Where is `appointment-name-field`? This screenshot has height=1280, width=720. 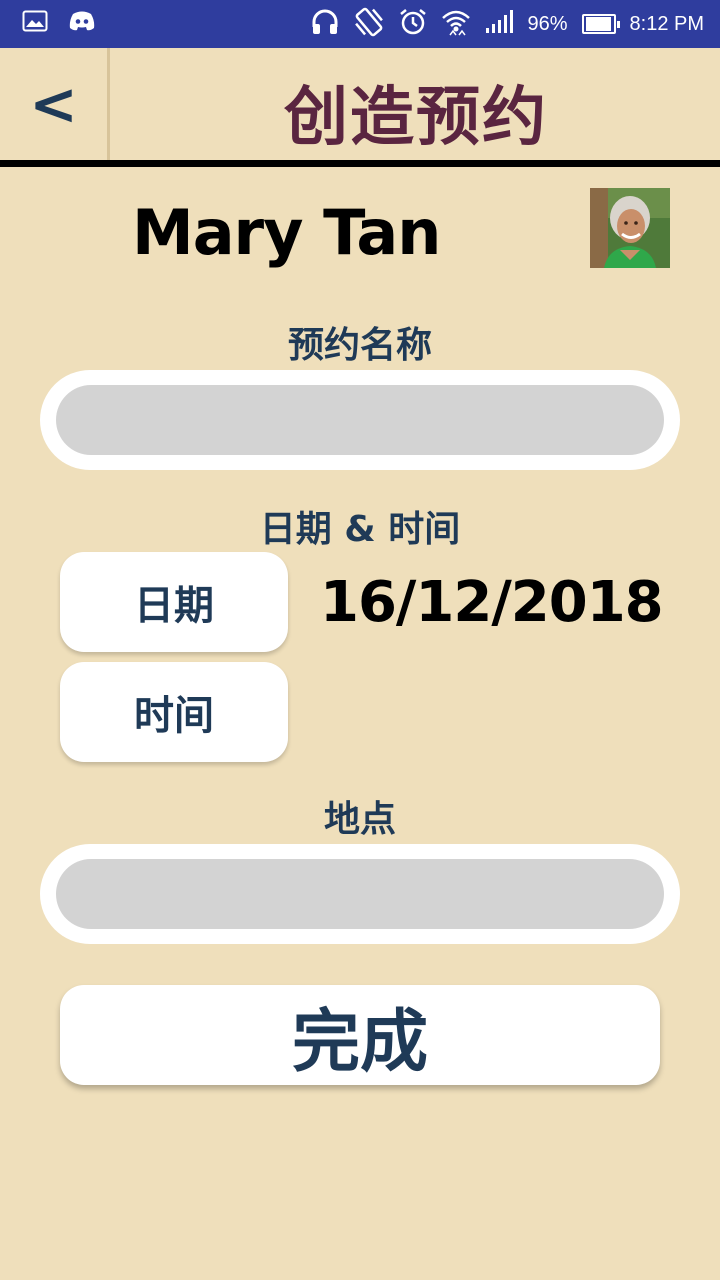
appointment-name-field is located at coordinates (360, 420).